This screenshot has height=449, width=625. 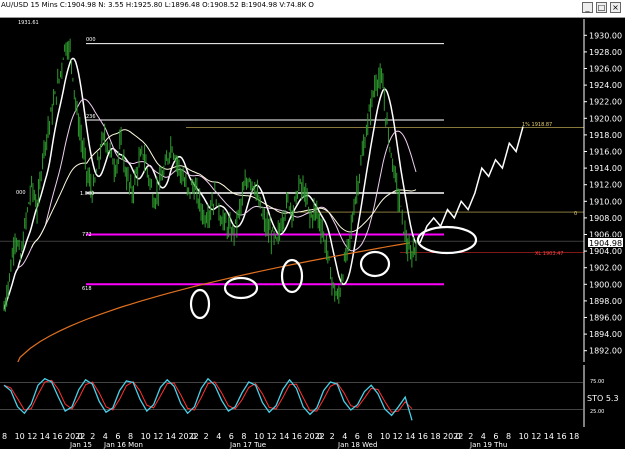 What do you see at coordinates (605, 268) in the screenshot?
I see `y-tick-label: 1902.00` at bounding box center [605, 268].